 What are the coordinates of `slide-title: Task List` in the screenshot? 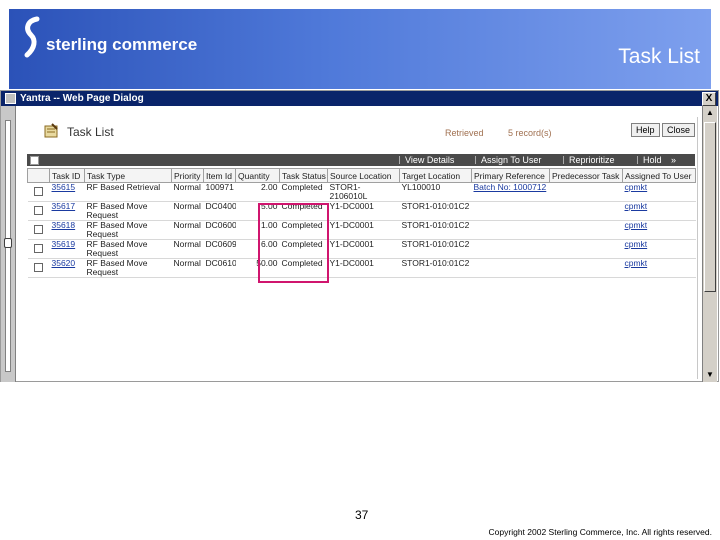 It's located at (659, 56).